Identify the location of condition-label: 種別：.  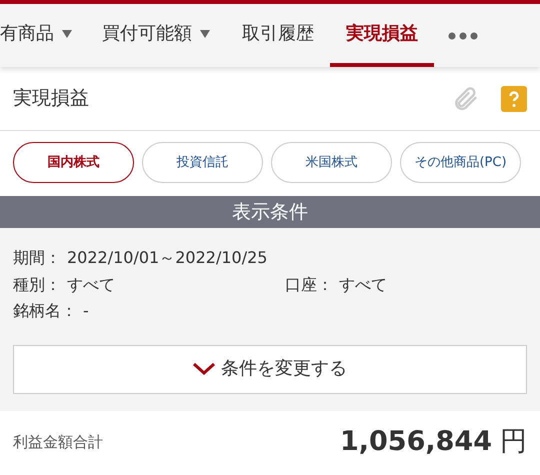
(37, 285).